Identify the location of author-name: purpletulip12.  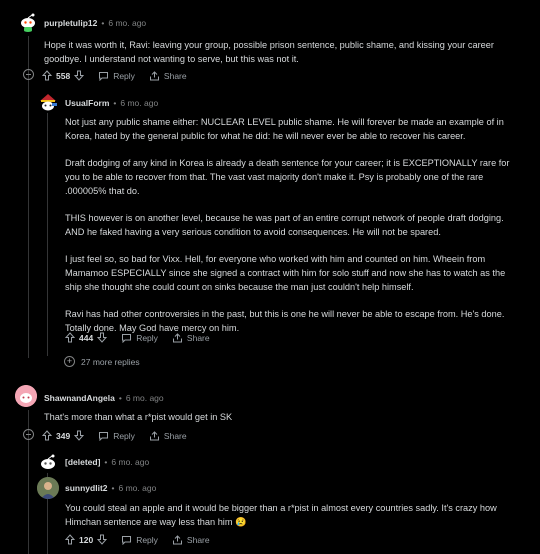
(70, 23).